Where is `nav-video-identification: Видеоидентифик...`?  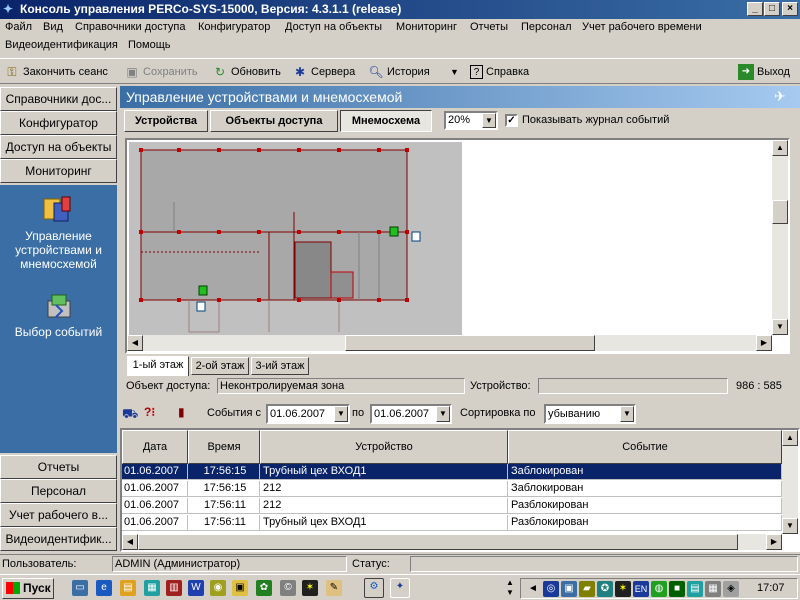
nav-video-identification: Видеоидентифик... is located at coordinates (58, 539).